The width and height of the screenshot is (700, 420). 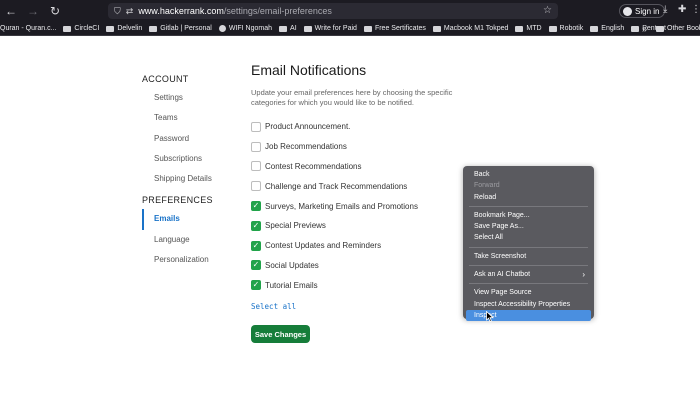 I want to click on menu-item-forward: Forward, so click(x=528, y=185).